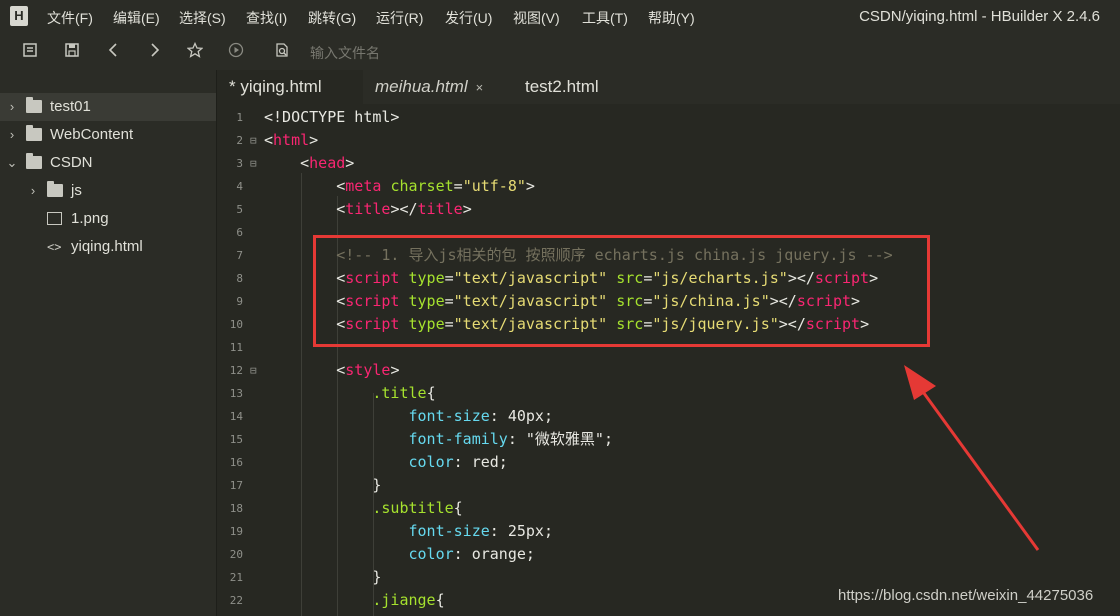  I want to click on annotation-arrow, so click(972, 458).